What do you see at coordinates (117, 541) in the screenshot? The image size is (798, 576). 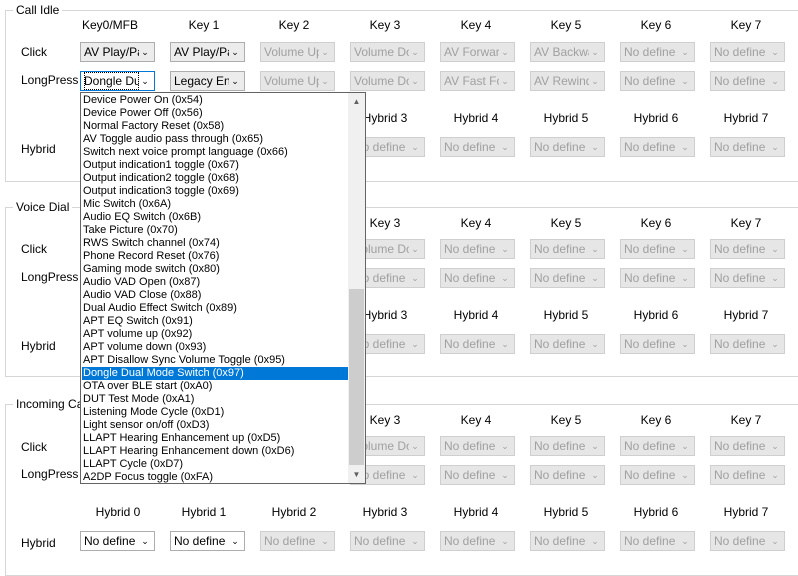 I see `incoming-call-hybrid-key0-select: No define ⌄` at bounding box center [117, 541].